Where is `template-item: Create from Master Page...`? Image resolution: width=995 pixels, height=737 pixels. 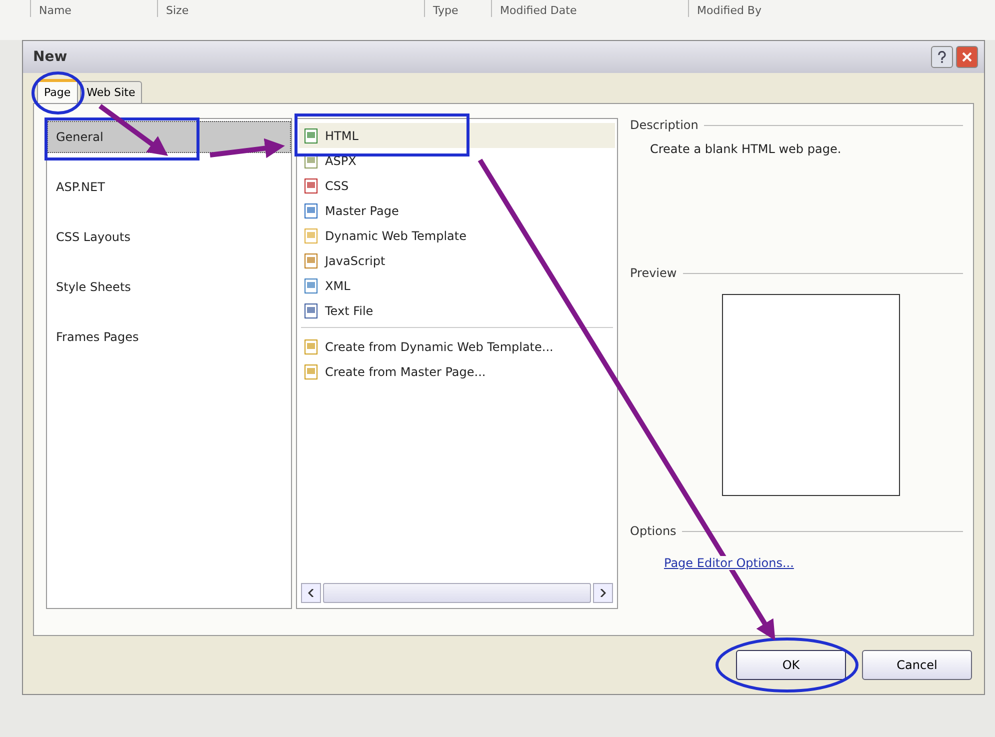
template-item: Create from Master Page... is located at coordinates (457, 371).